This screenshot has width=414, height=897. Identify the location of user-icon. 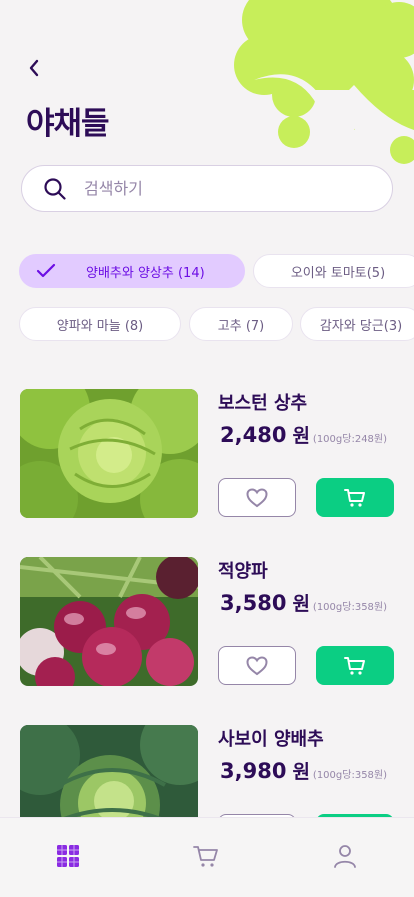
(345, 856).